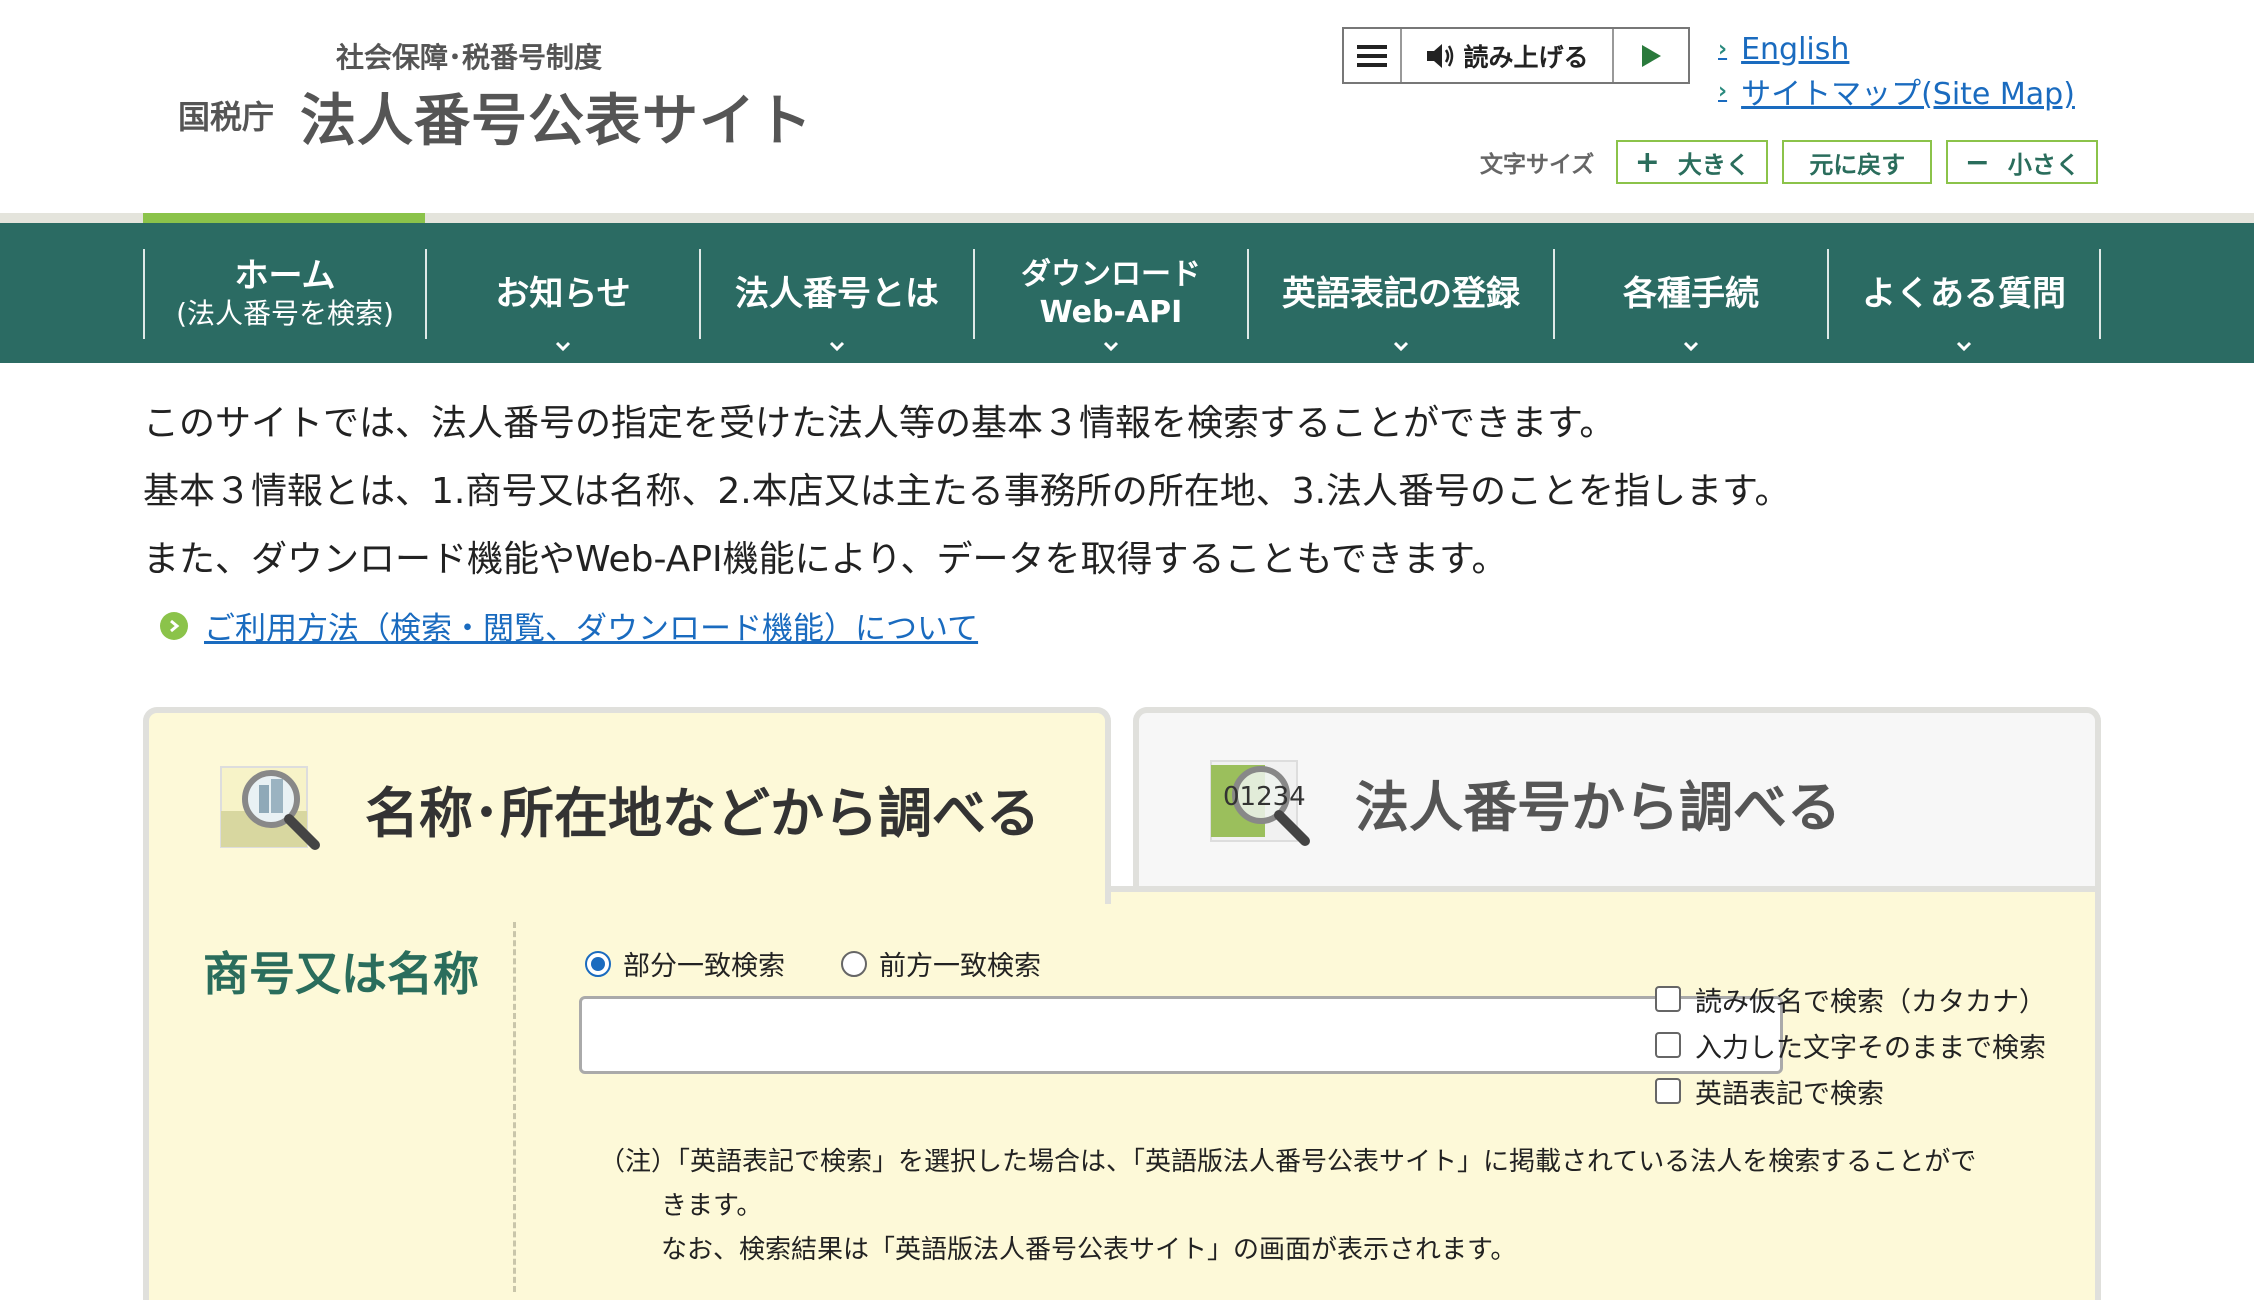  Describe the element at coordinates (1264, 797) in the screenshot. I see `search-number-icon-text: 01234` at that location.